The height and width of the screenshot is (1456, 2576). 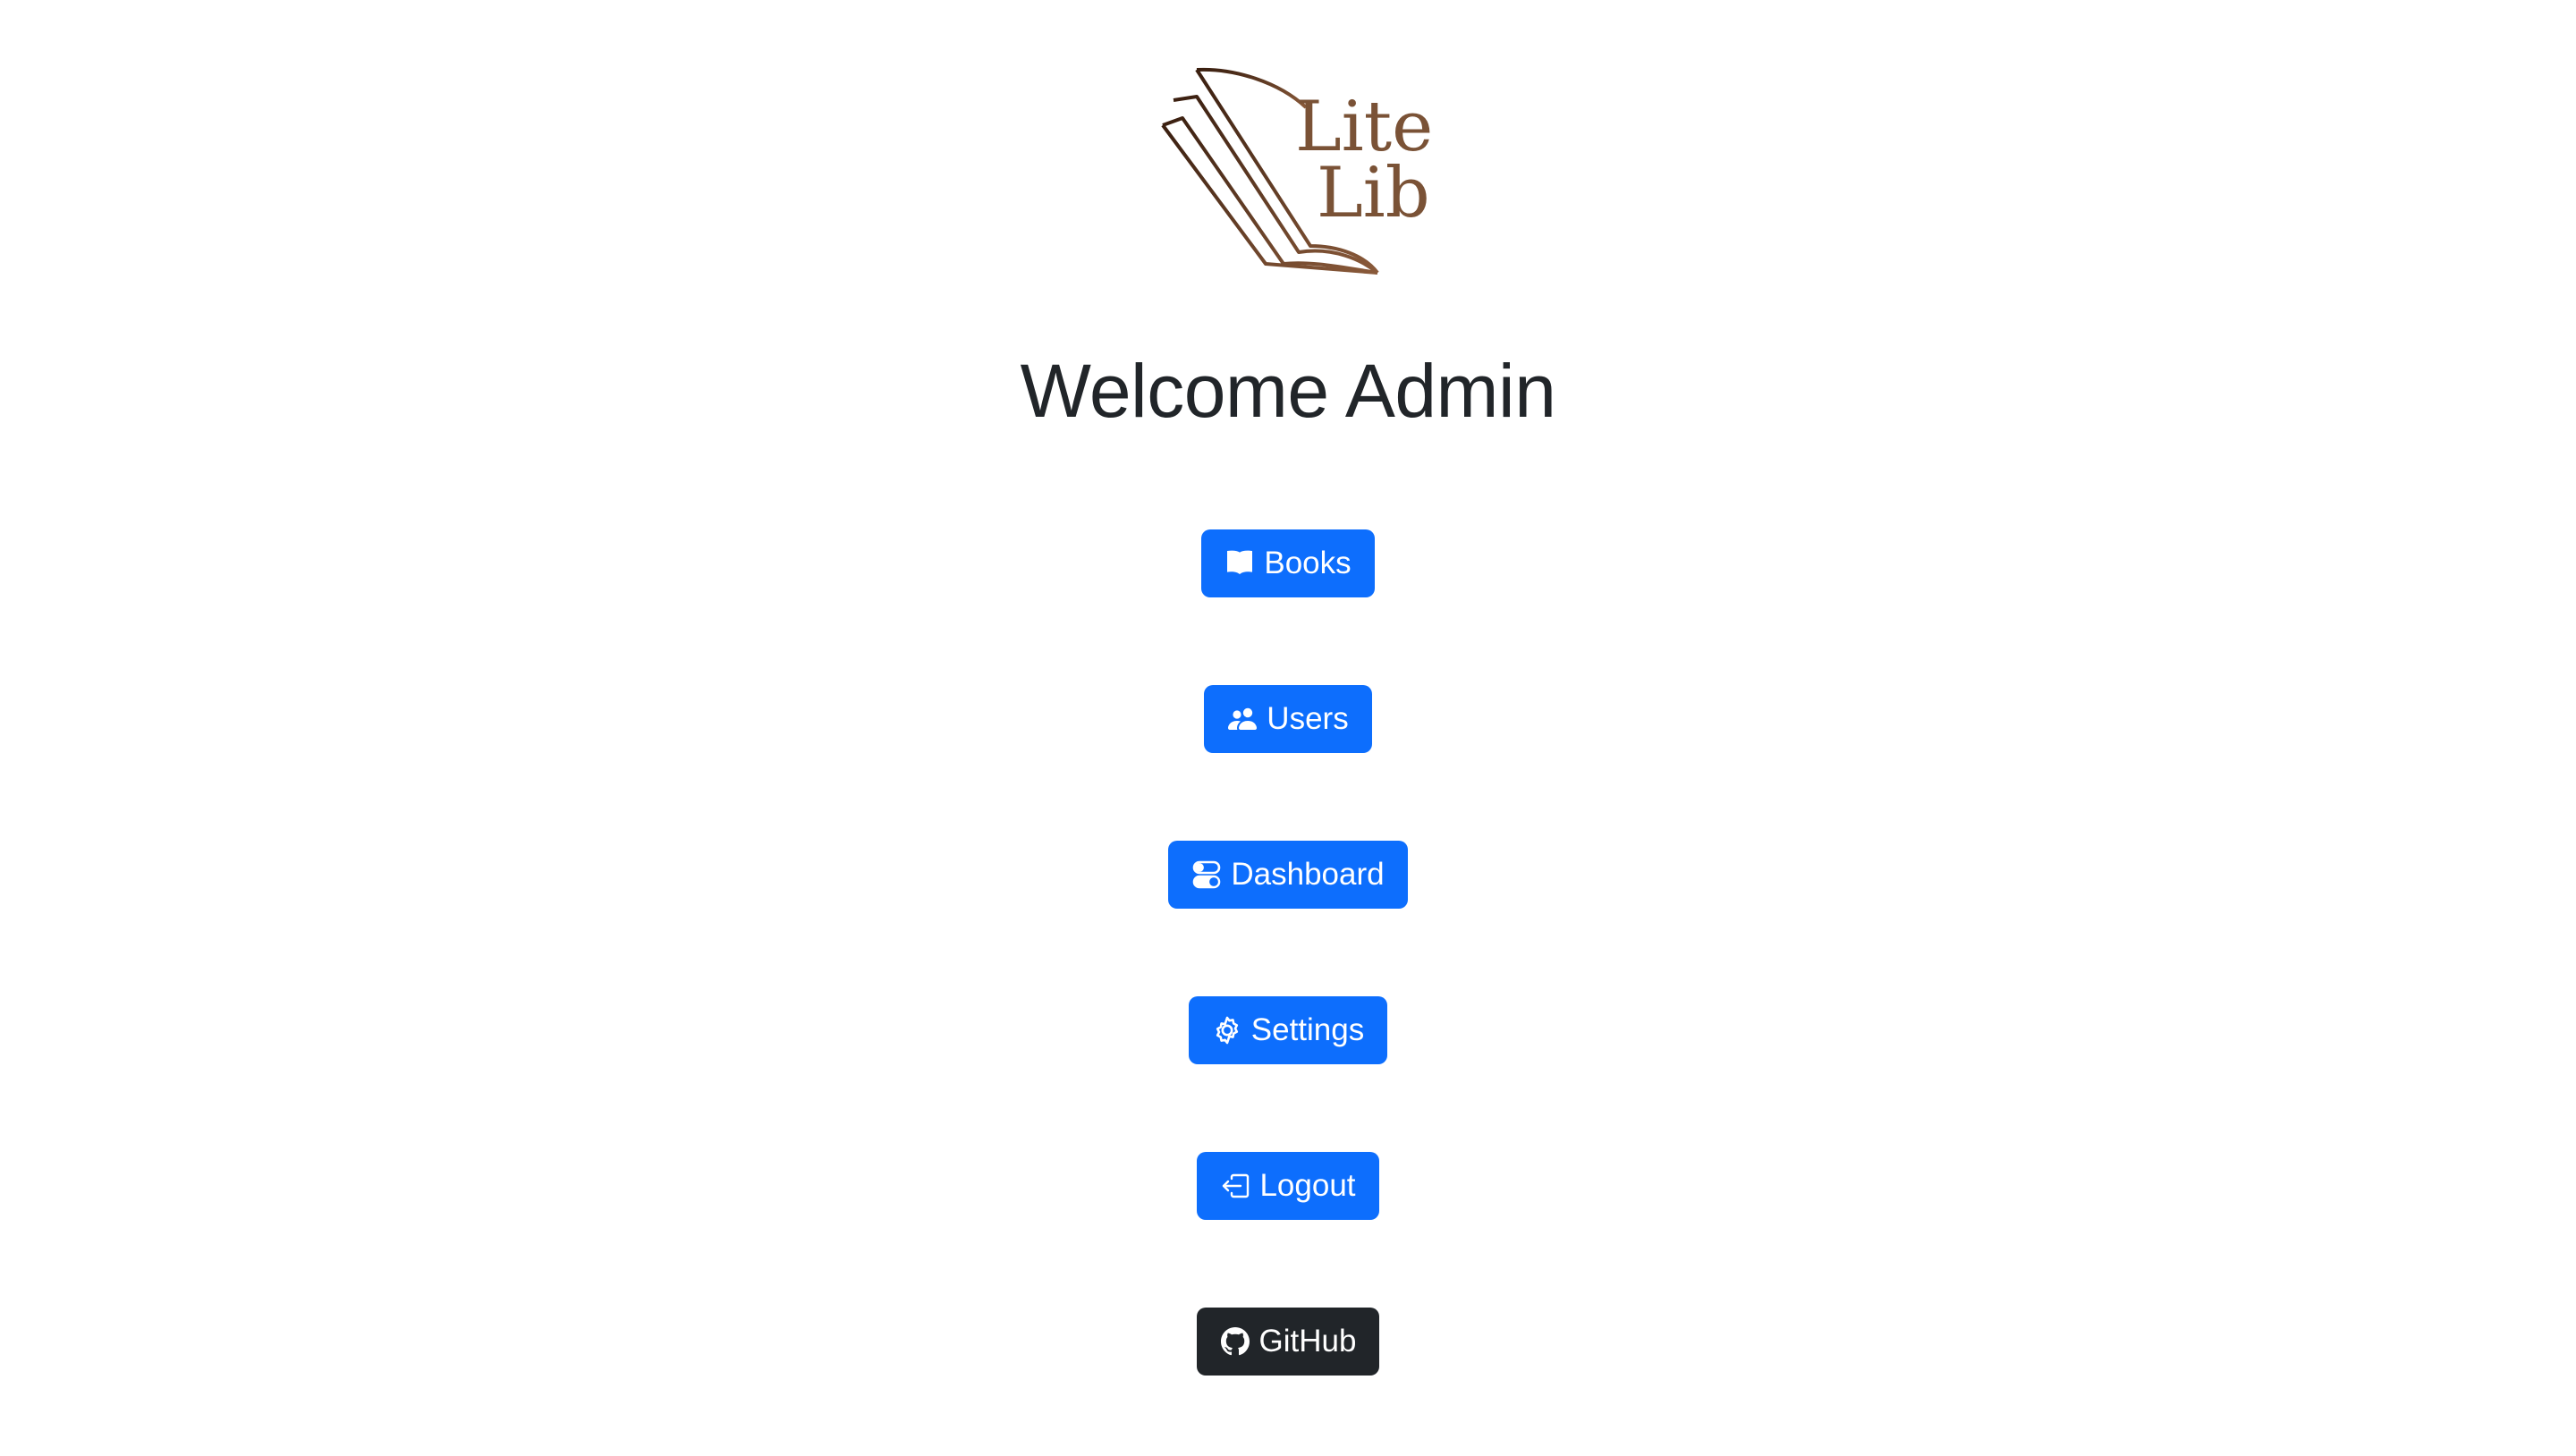 I want to click on book-icon, so click(x=1239, y=563).